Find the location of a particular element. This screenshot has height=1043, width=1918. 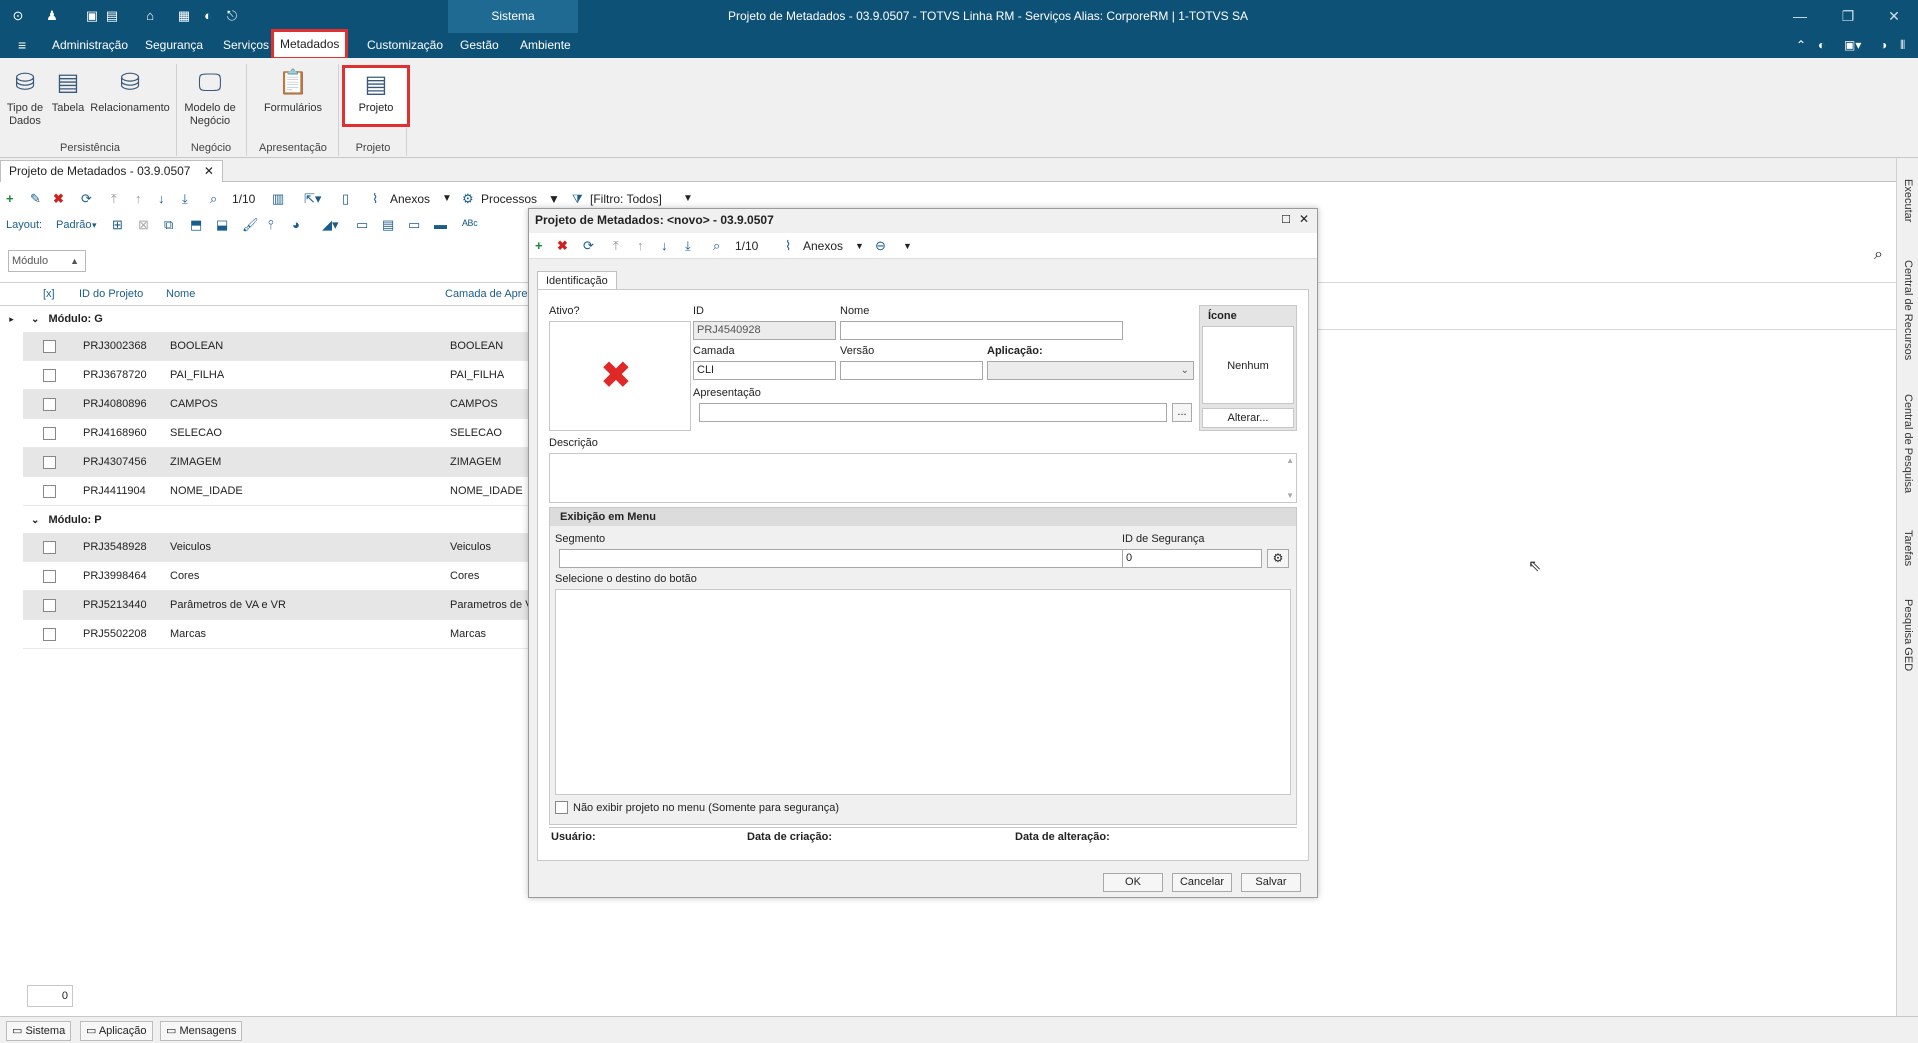

sidebar-tarefas: Tarefas is located at coordinates (1907, 548).